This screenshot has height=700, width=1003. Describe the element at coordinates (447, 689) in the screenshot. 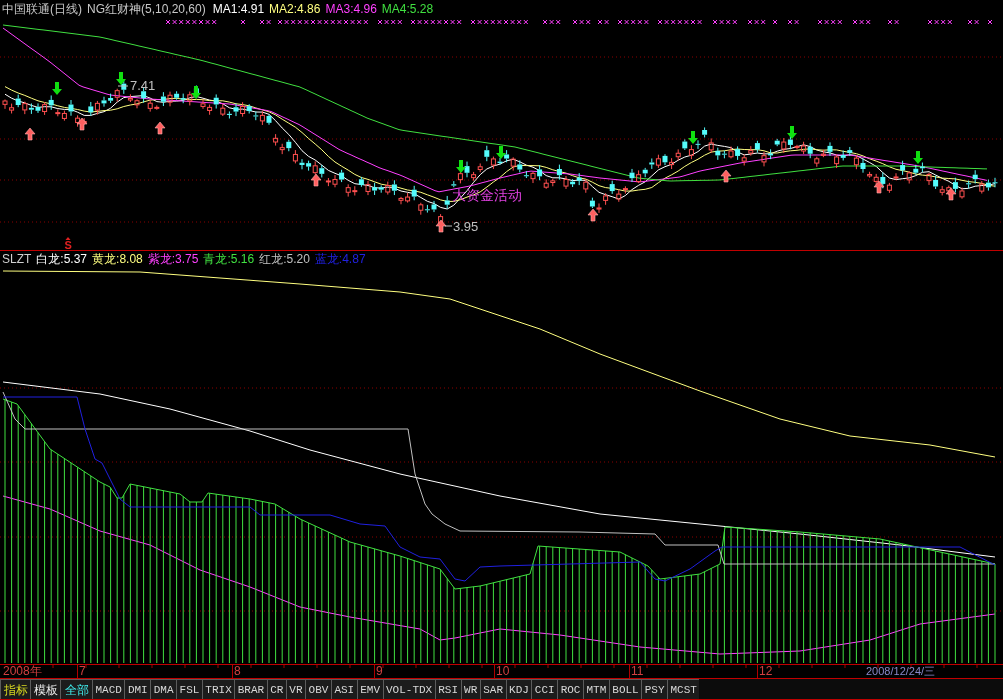

I see `indicator-tab: RSI` at that location.